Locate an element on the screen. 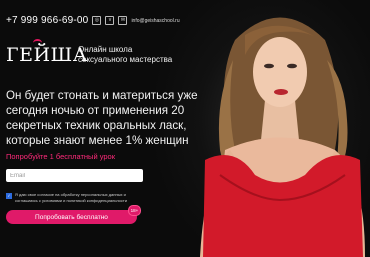  brand-tagline: Онлайн школа сексуального мастерства is located at coordinates (125, 54).